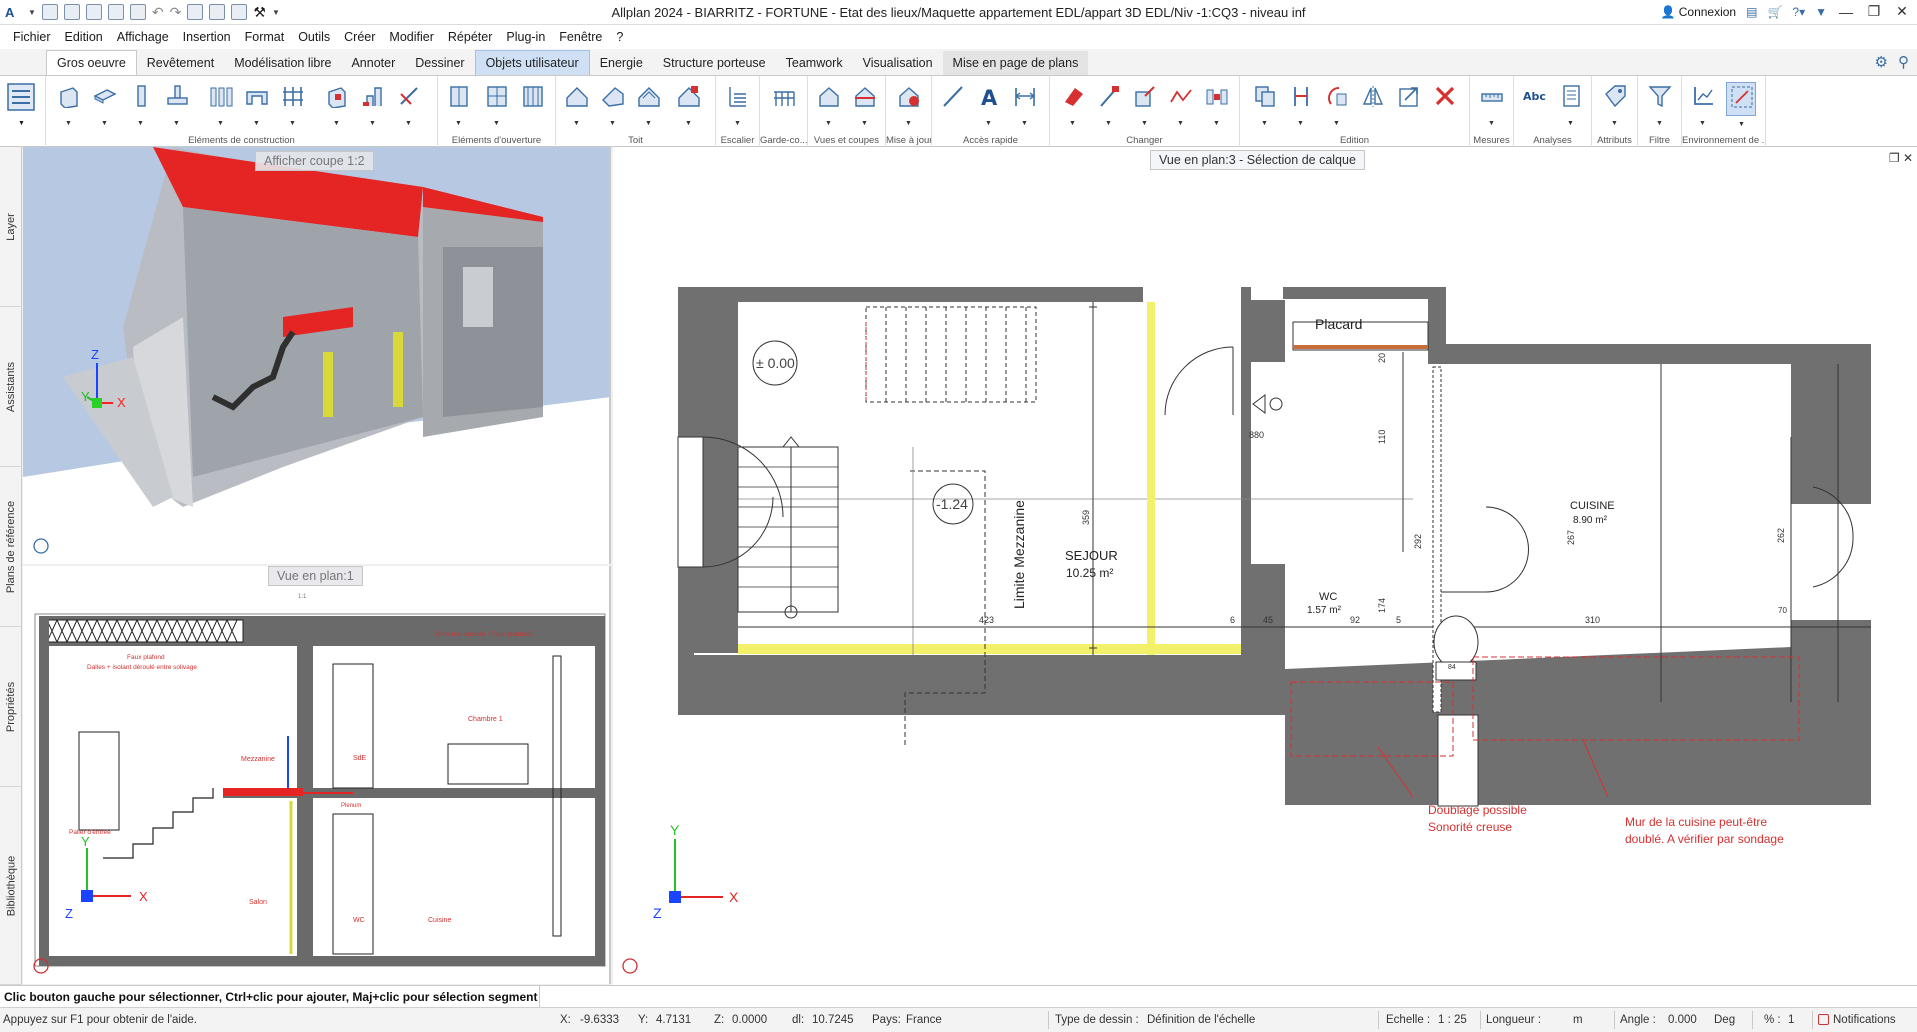 The height and width of the screenshot is (1032, 1917). I want to click on beam-tool: ▼, so click(221, 104).